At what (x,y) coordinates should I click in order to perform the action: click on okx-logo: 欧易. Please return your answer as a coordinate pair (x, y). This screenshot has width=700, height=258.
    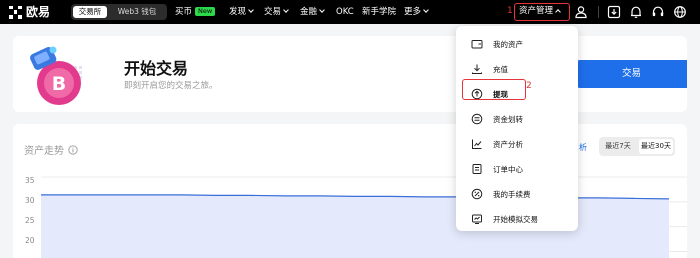
    Looking at the image, I should click on (29, 12).